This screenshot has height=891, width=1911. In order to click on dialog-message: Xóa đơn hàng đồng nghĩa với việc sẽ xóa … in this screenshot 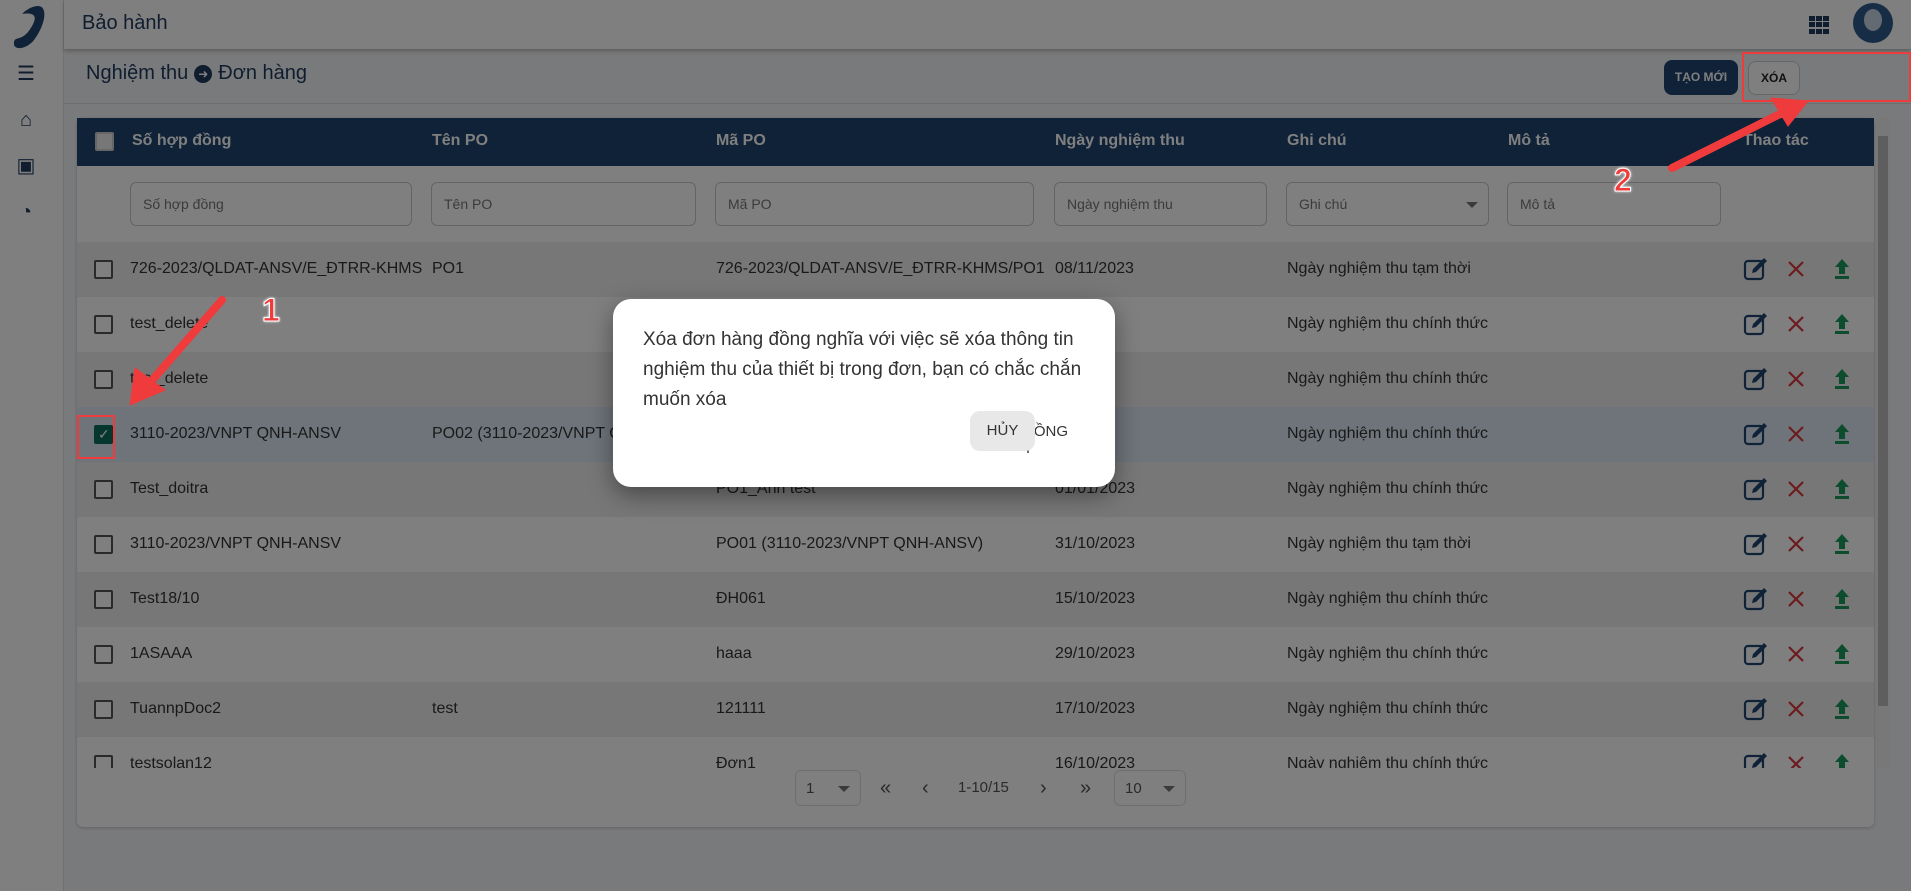, I will do `click(862, 369)`.